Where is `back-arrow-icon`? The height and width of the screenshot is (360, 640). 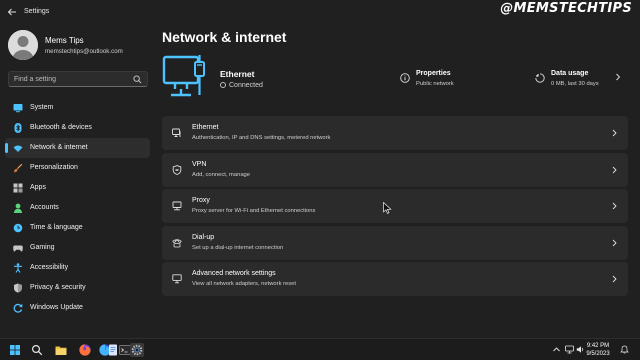 back-arrow-icon is located at coordinates (12, 12).